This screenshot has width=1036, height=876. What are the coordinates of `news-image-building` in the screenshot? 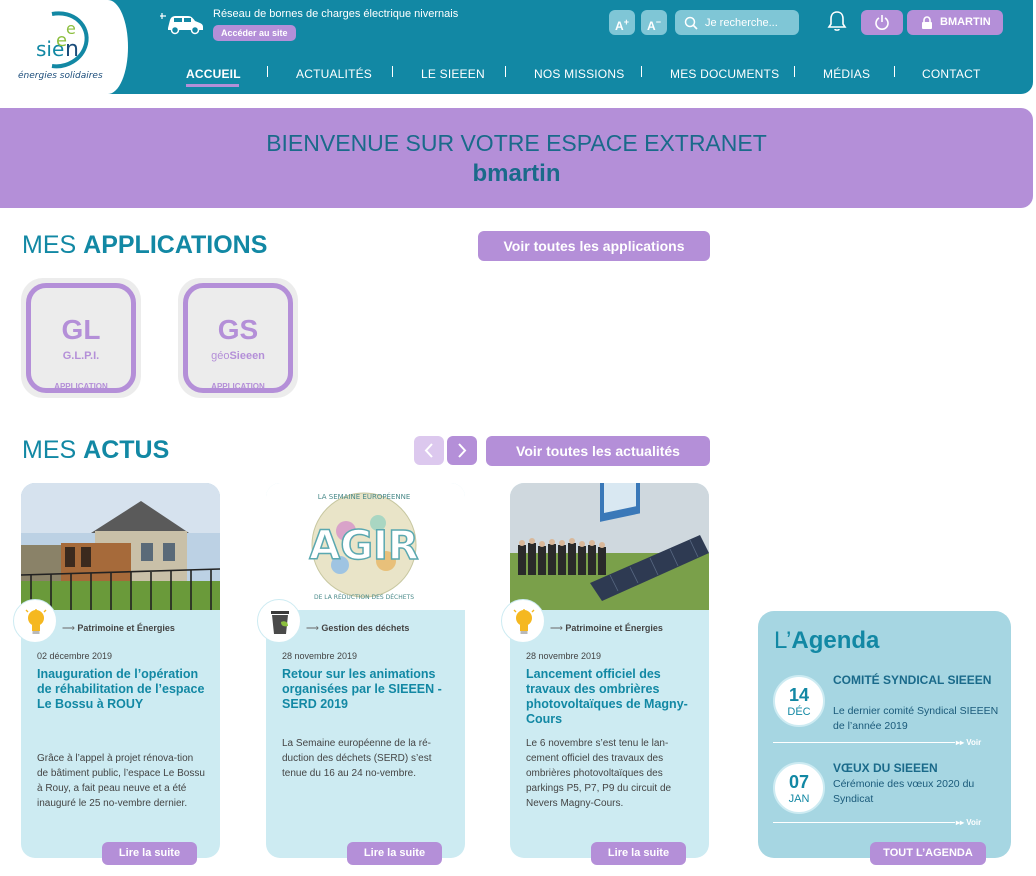 It's located at (120, 546).